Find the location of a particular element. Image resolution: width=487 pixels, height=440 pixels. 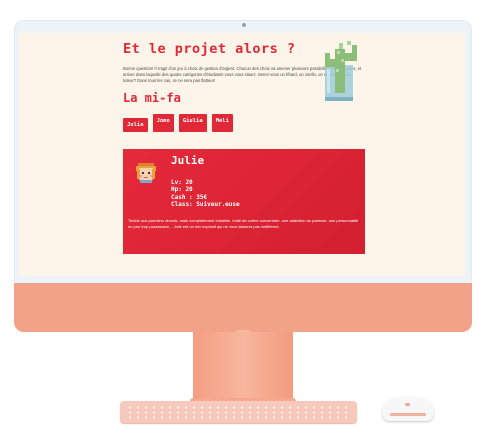

tab-meli: Meli is located at coordinates (222, 123).